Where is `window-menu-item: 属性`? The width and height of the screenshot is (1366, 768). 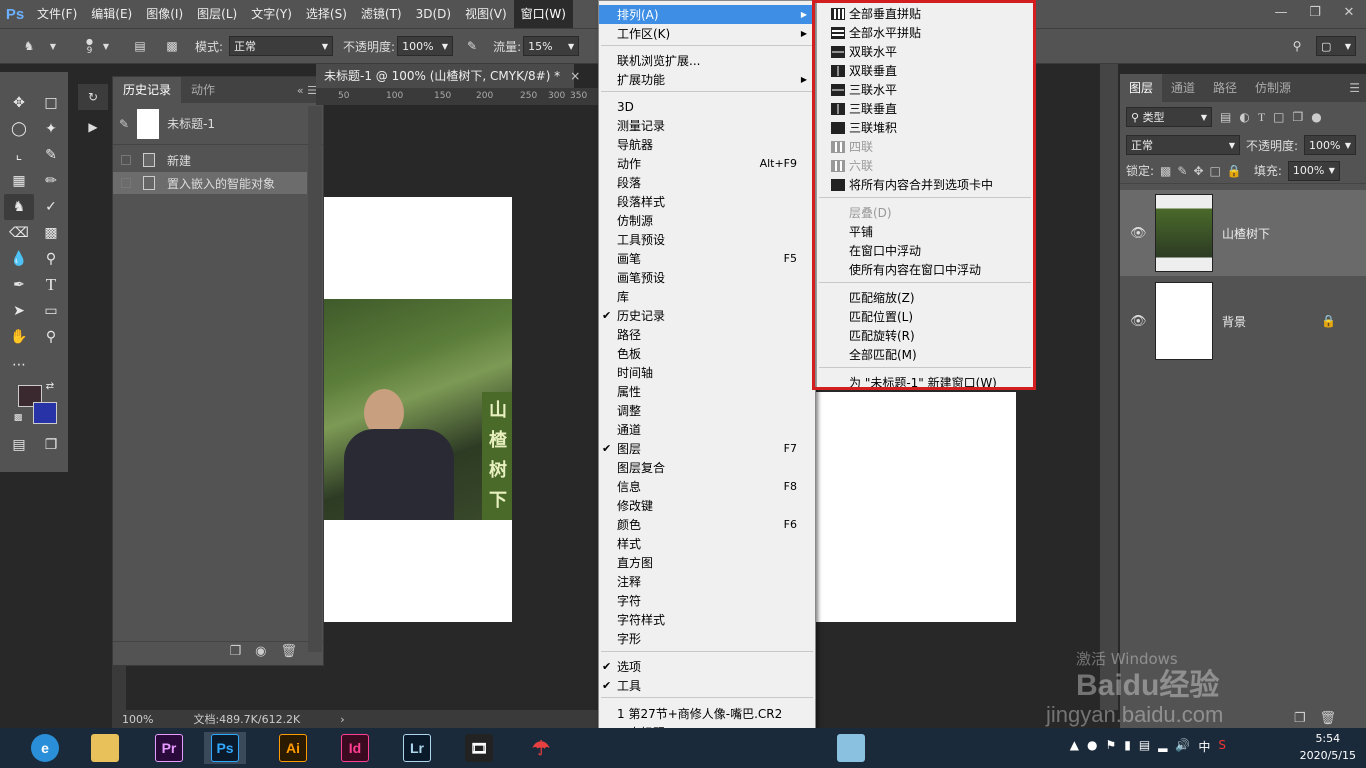
window-menu-item: 属性 is located at coordinates (707, 391).